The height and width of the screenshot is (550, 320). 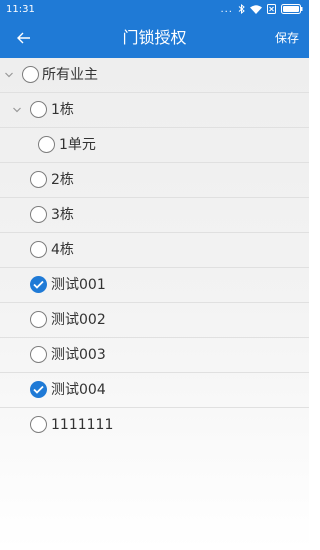 I want to click on page-title: 门锁授权, so click(x=154, y=37).